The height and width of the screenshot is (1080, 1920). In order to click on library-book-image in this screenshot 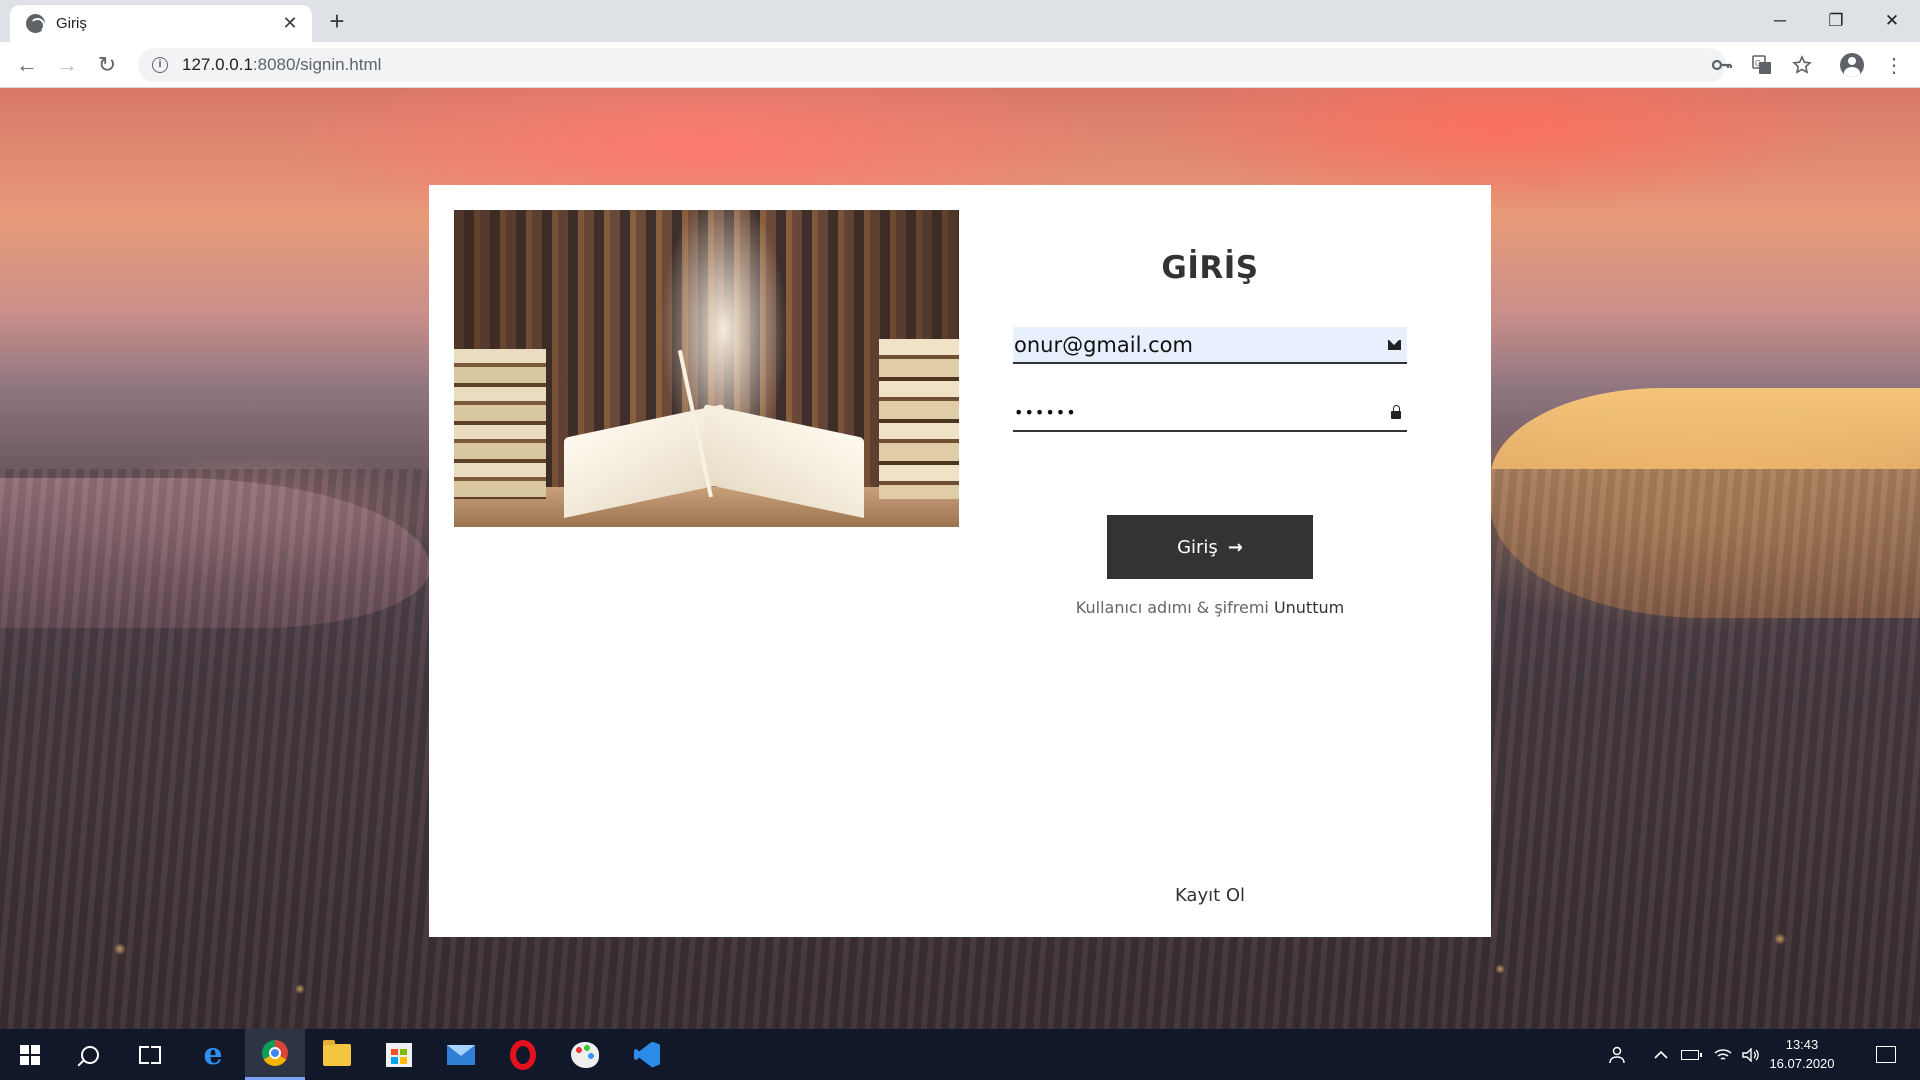, I will do `click(706, 368)`.